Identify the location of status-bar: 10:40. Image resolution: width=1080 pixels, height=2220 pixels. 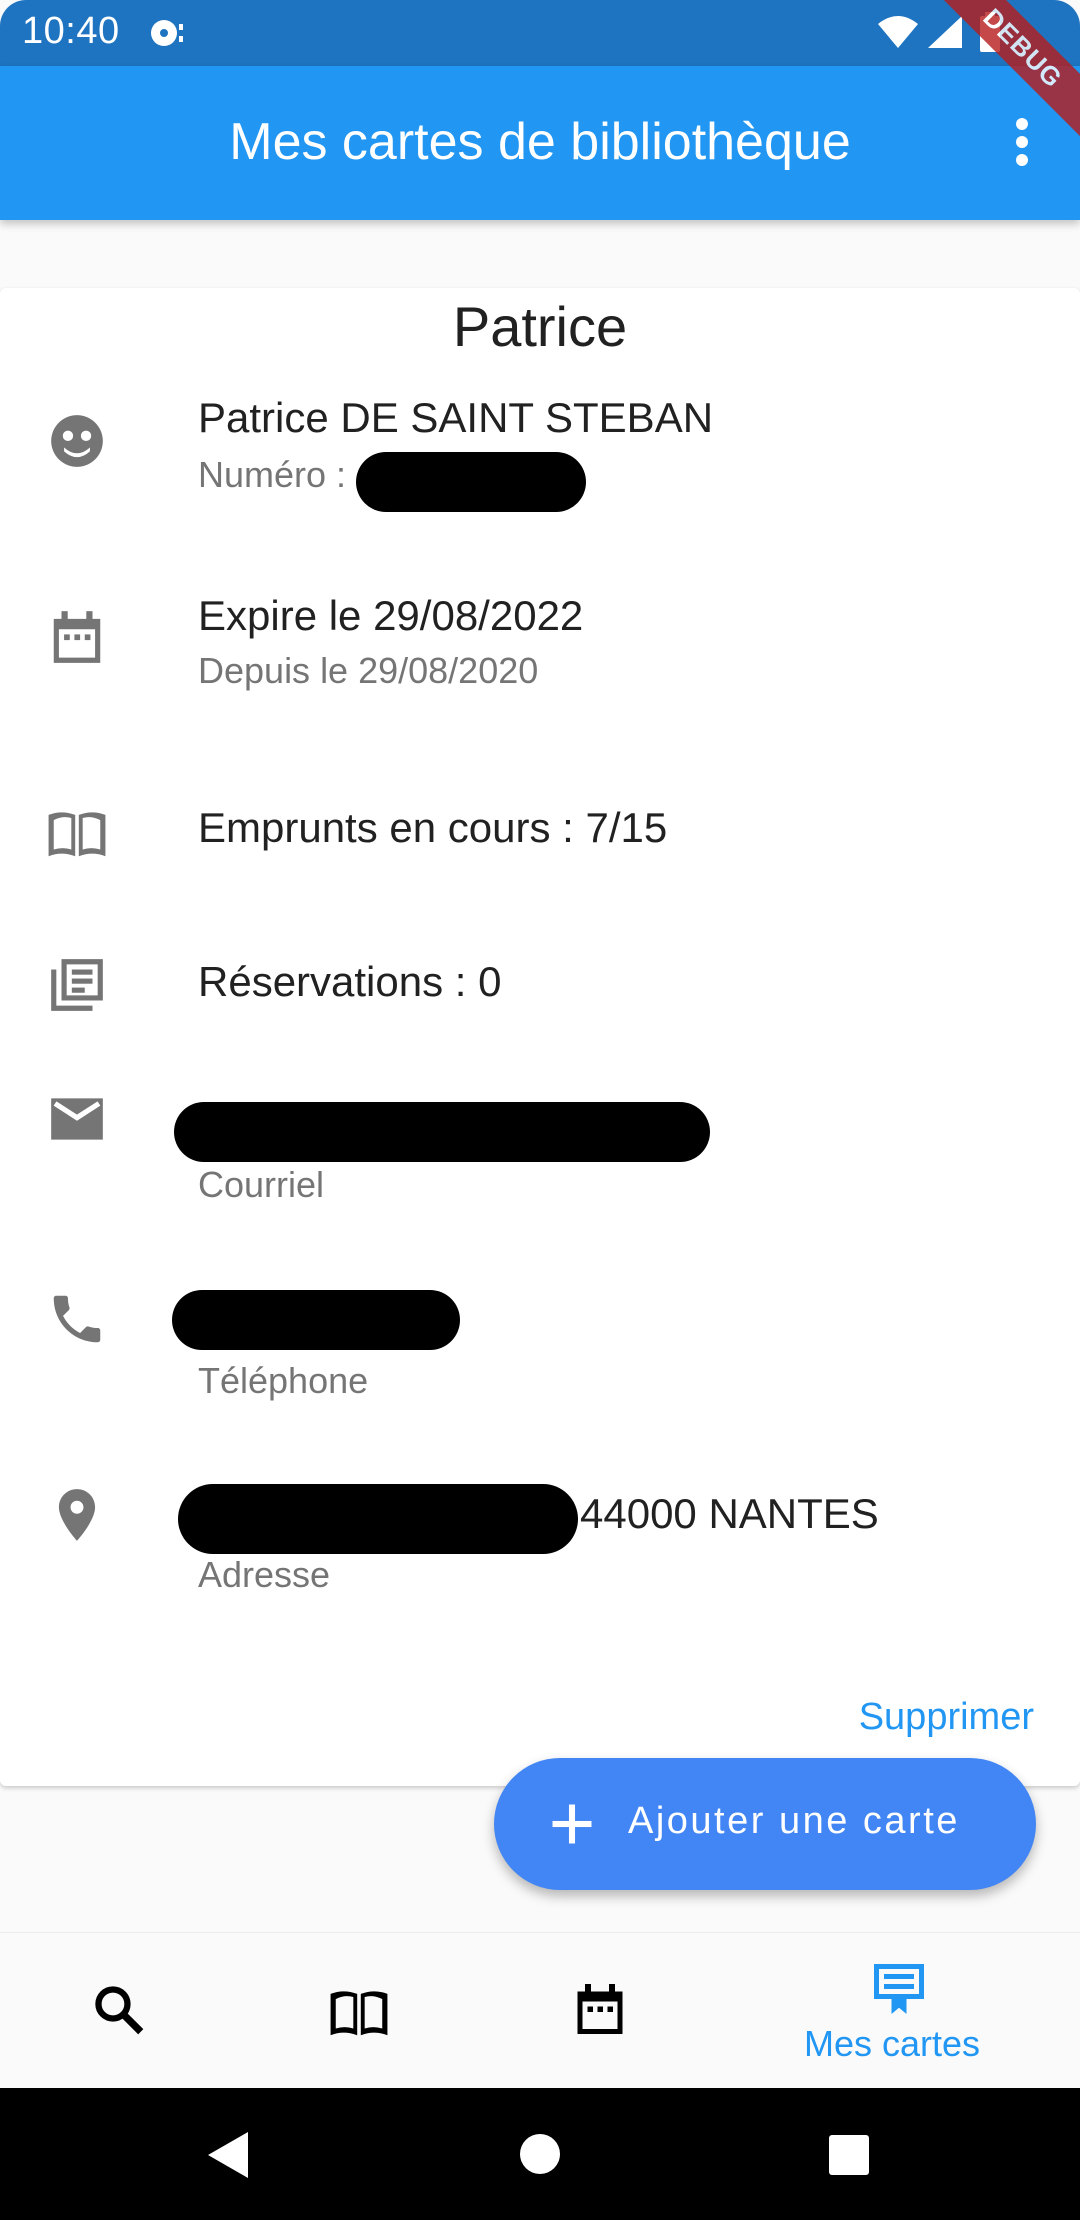
(540, 33).